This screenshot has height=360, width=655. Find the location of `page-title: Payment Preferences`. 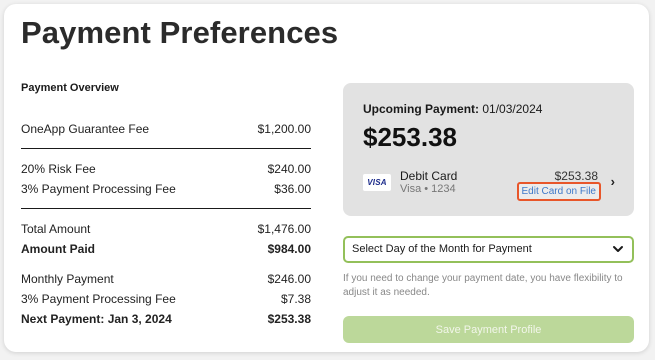

page-title: Payment Preferences is located at coordinates (180, 32).